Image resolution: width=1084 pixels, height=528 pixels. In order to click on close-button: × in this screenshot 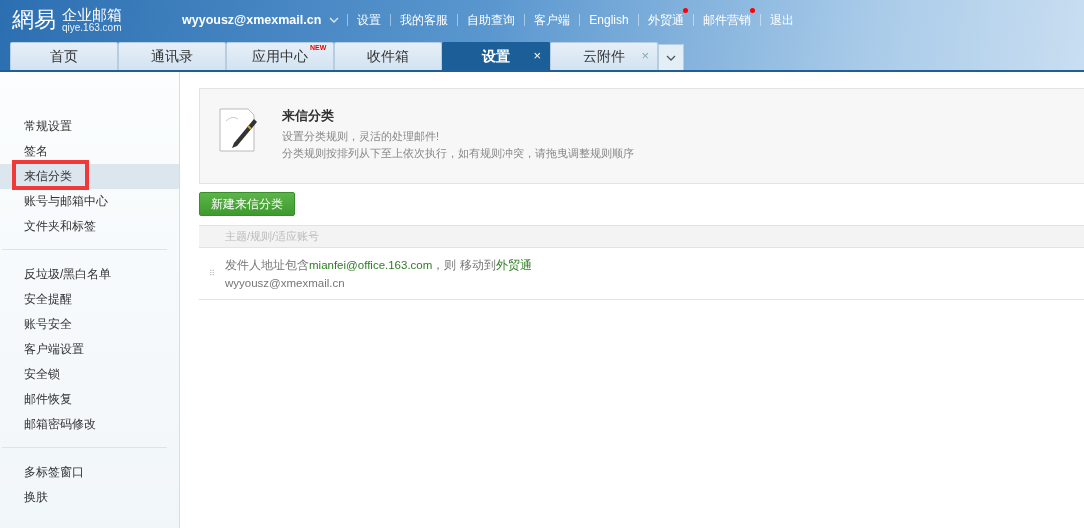, I will do `click(537, 55)`.